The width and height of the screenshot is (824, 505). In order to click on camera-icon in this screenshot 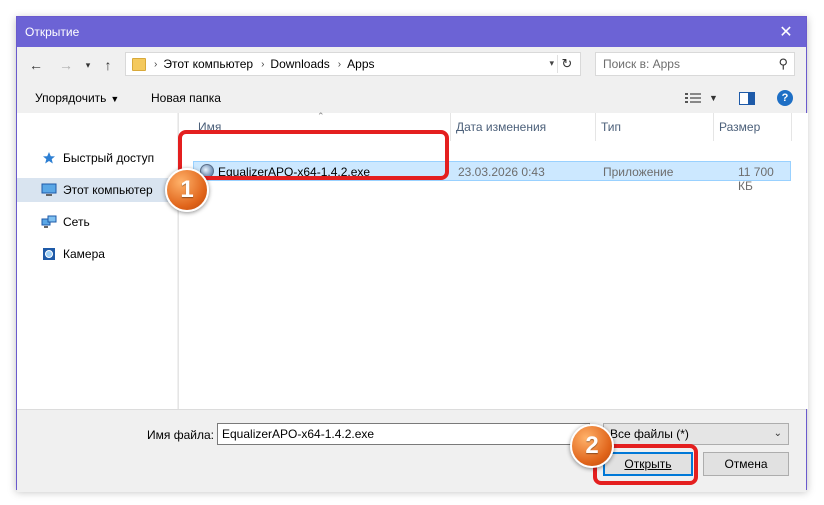, I will do `click(49, 254)`.